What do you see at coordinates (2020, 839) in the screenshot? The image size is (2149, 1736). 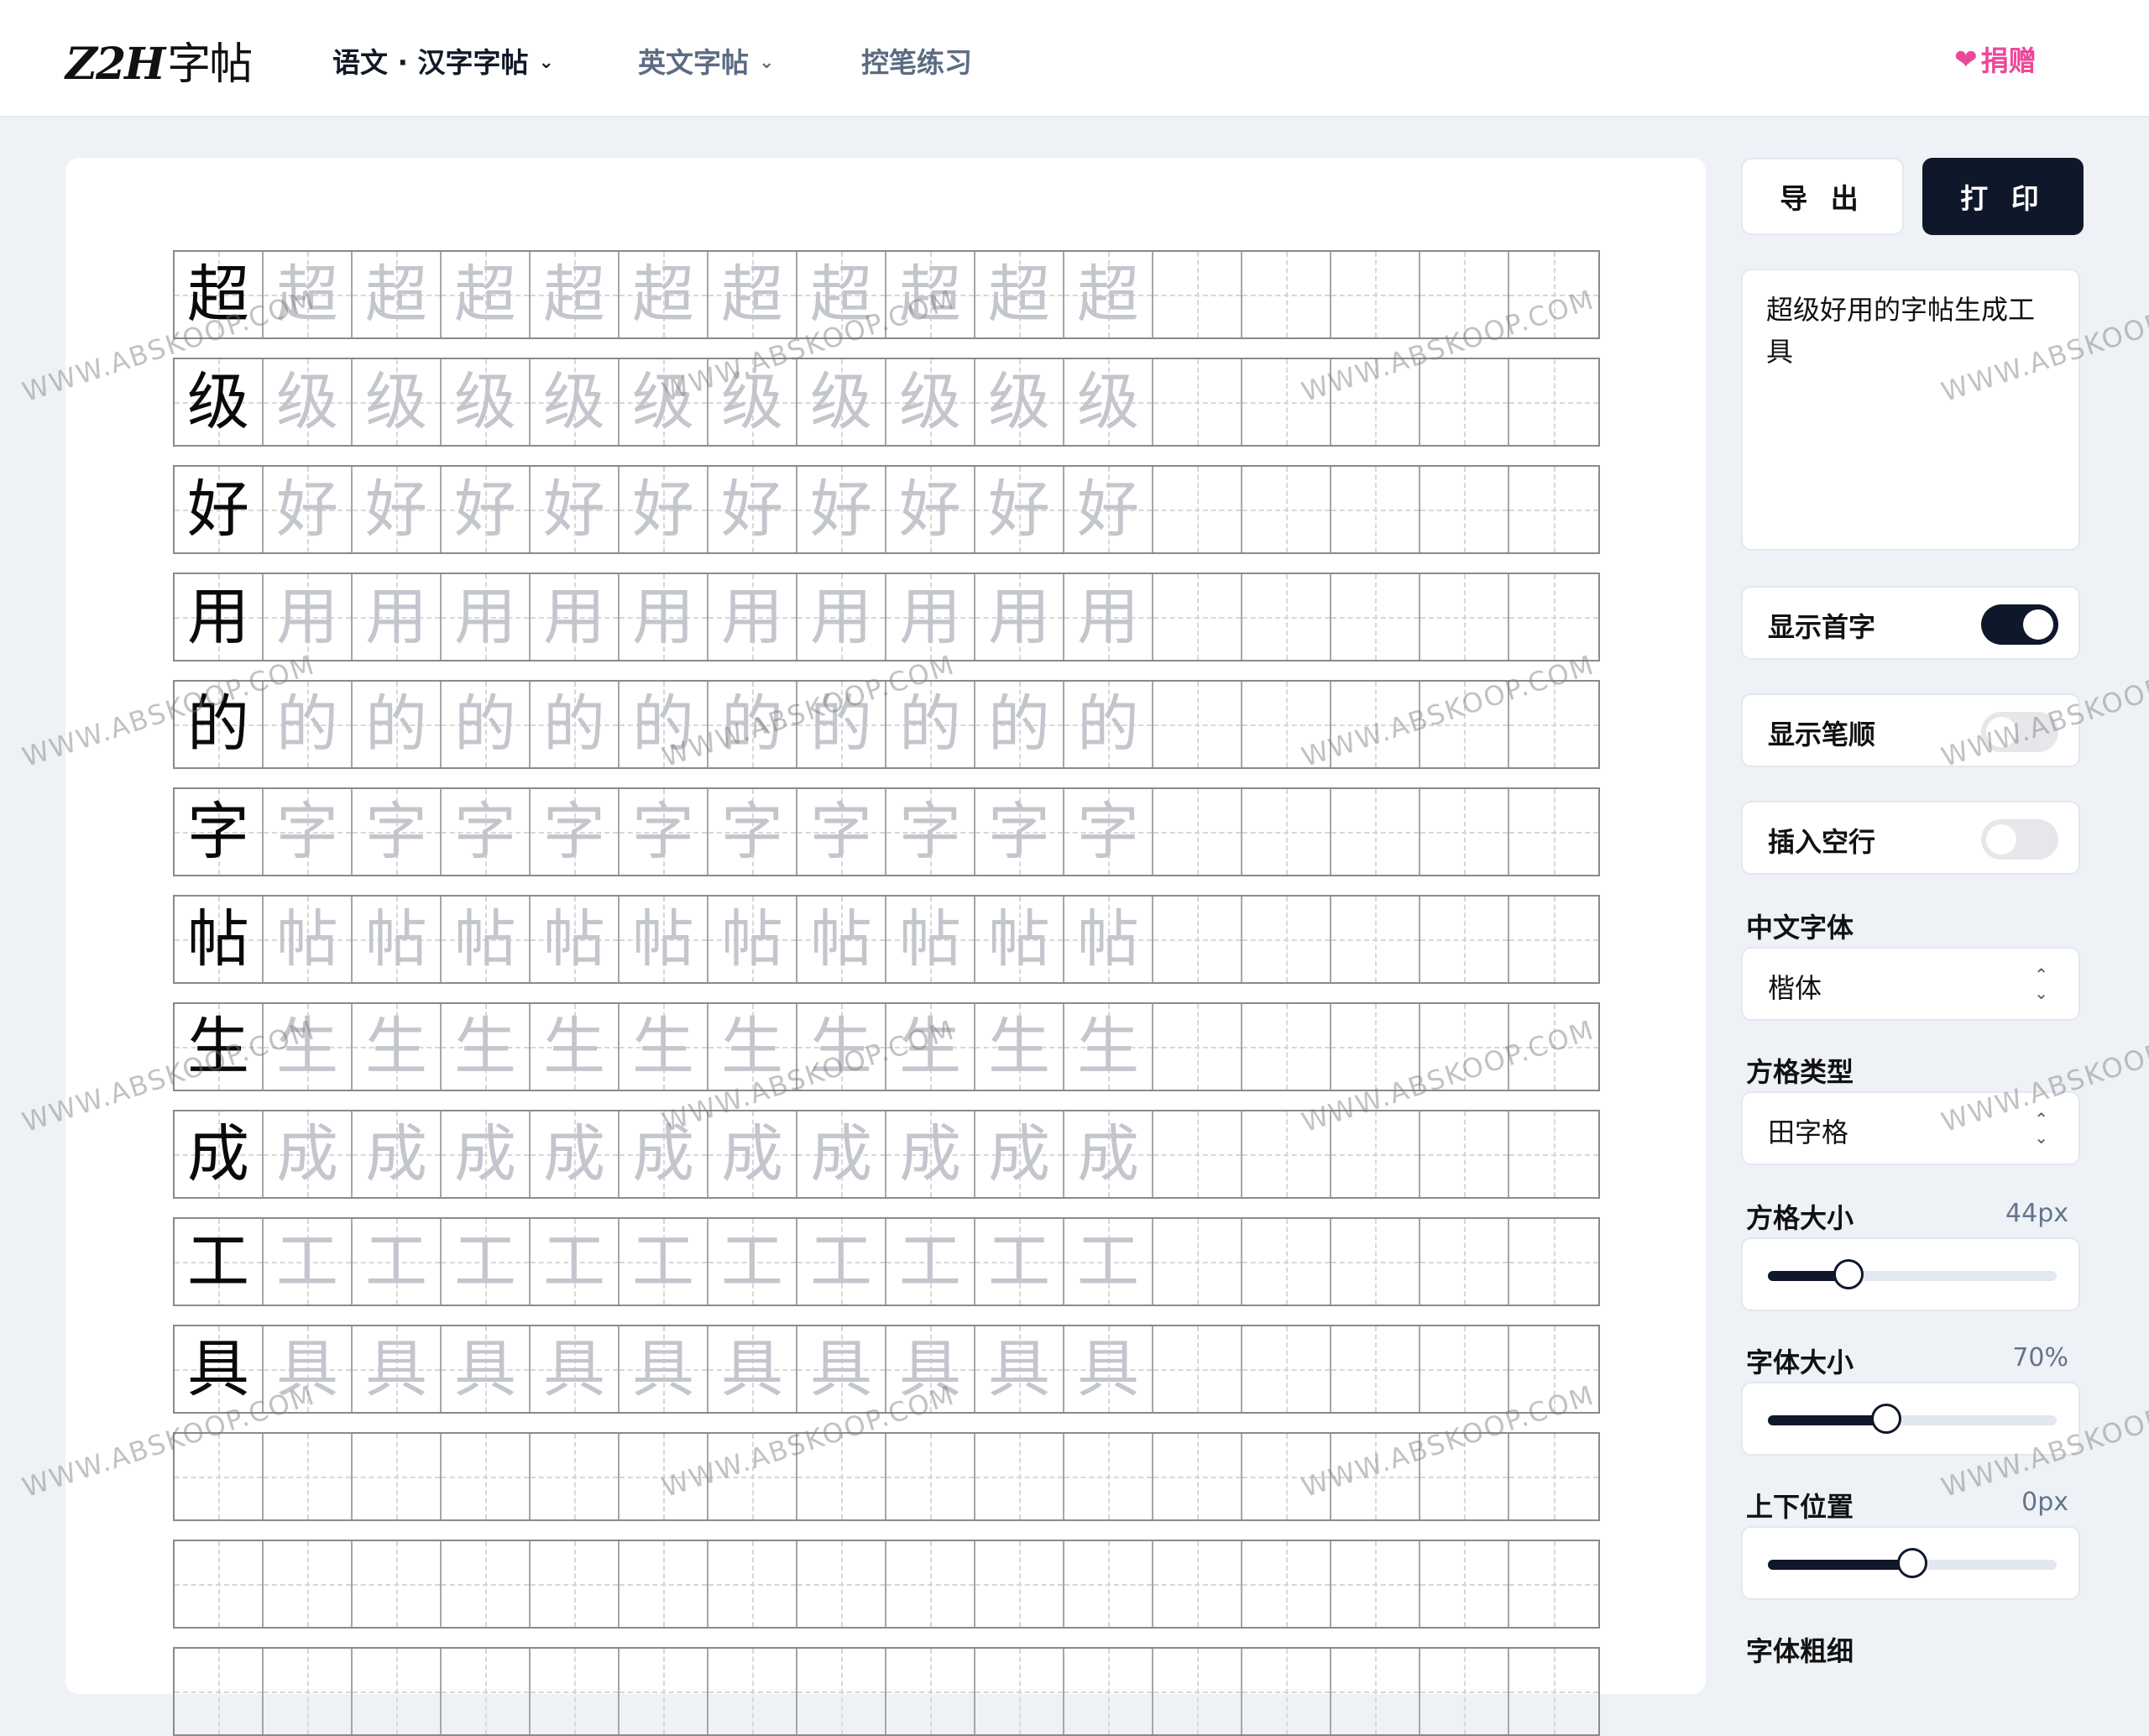 I see `insert-blank-rows-switch` at bounding box center [2020, 839].